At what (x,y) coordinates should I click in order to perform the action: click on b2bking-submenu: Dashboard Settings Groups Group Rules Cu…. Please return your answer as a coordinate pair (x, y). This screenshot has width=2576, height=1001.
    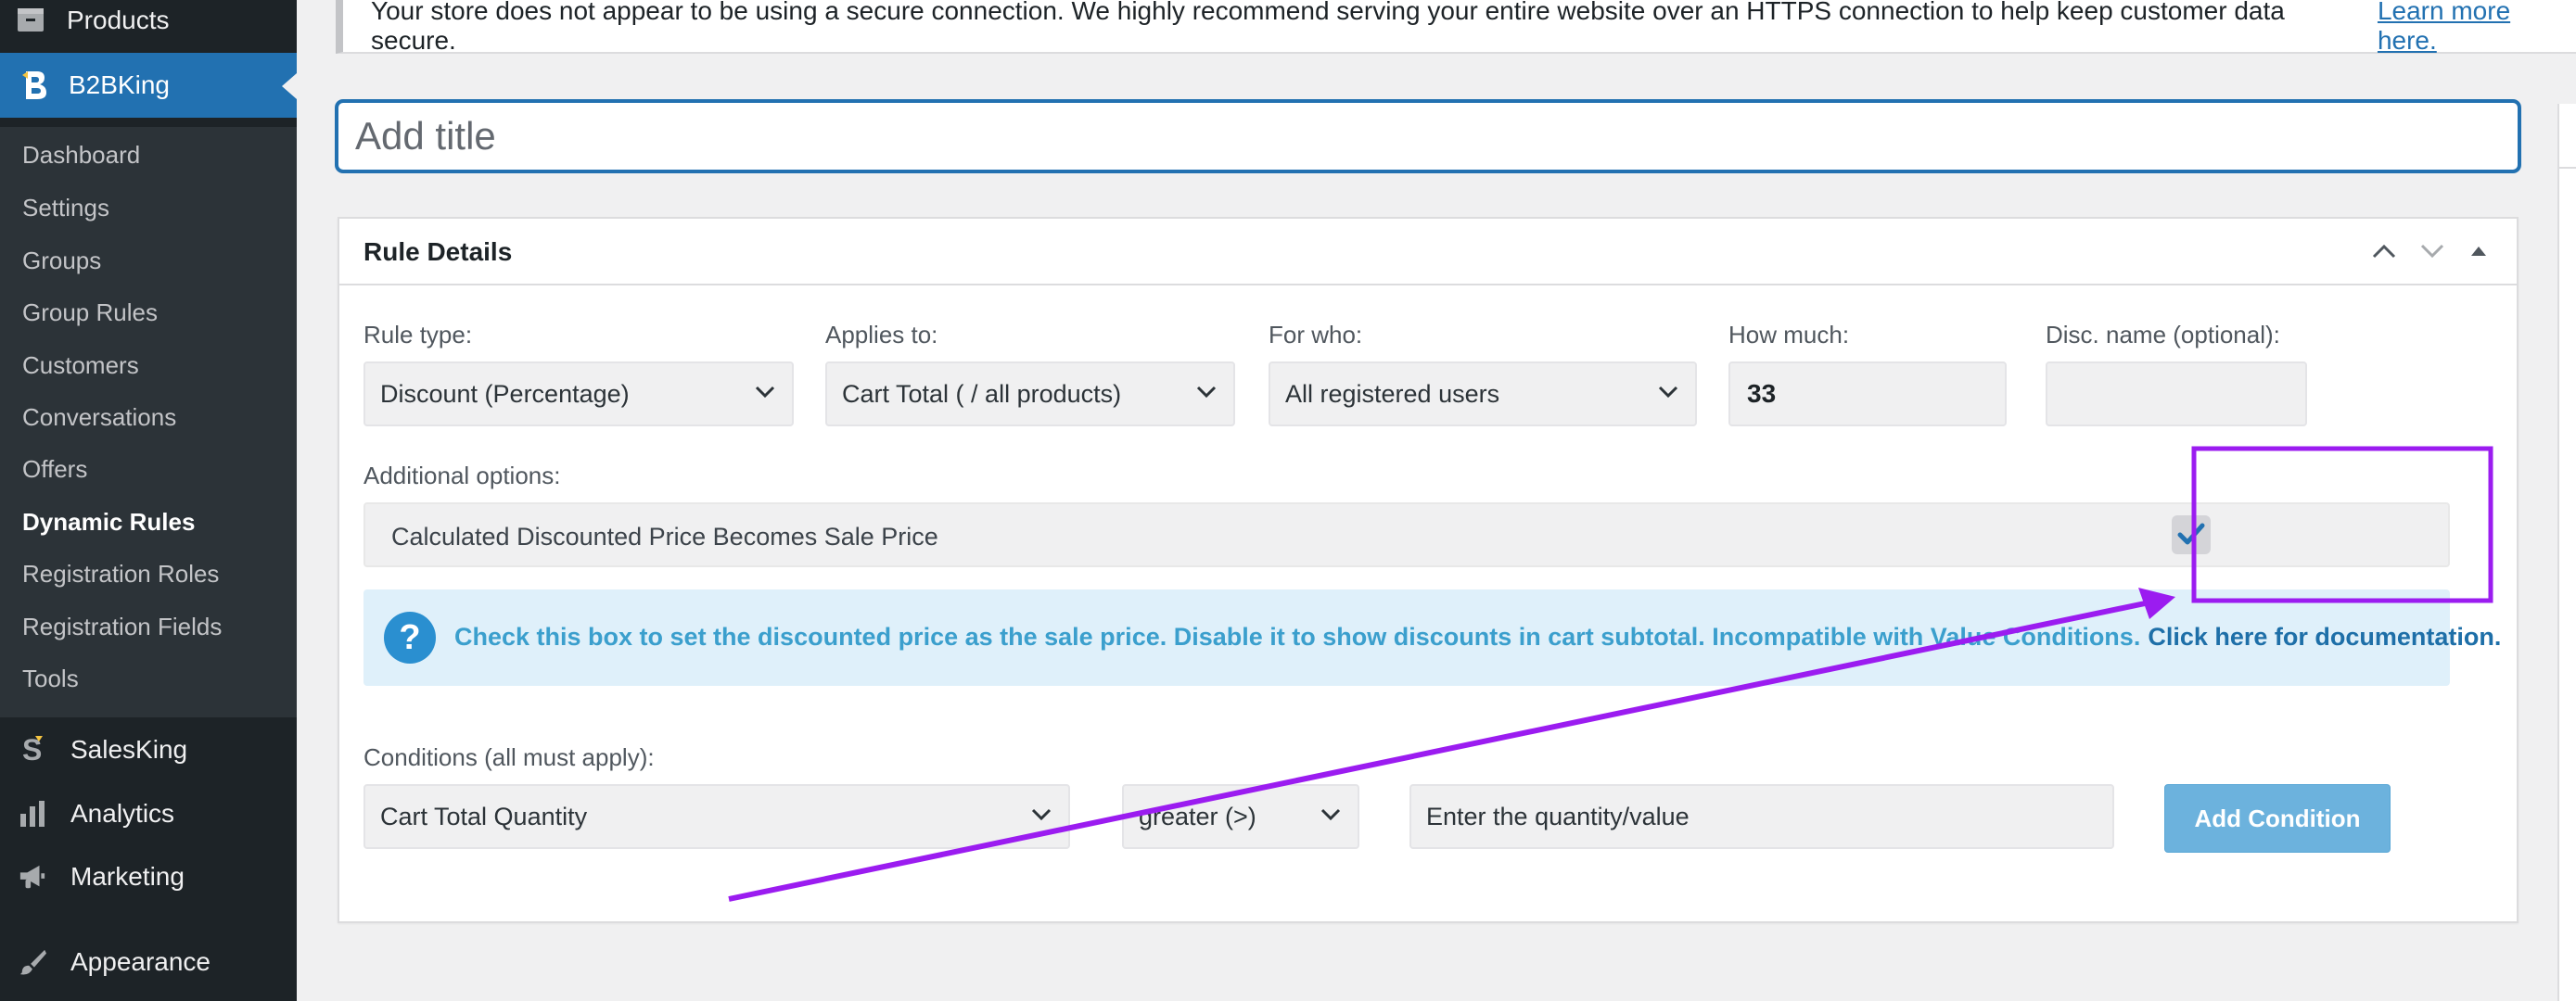
    Looking at the image, I should click on (149, 422).